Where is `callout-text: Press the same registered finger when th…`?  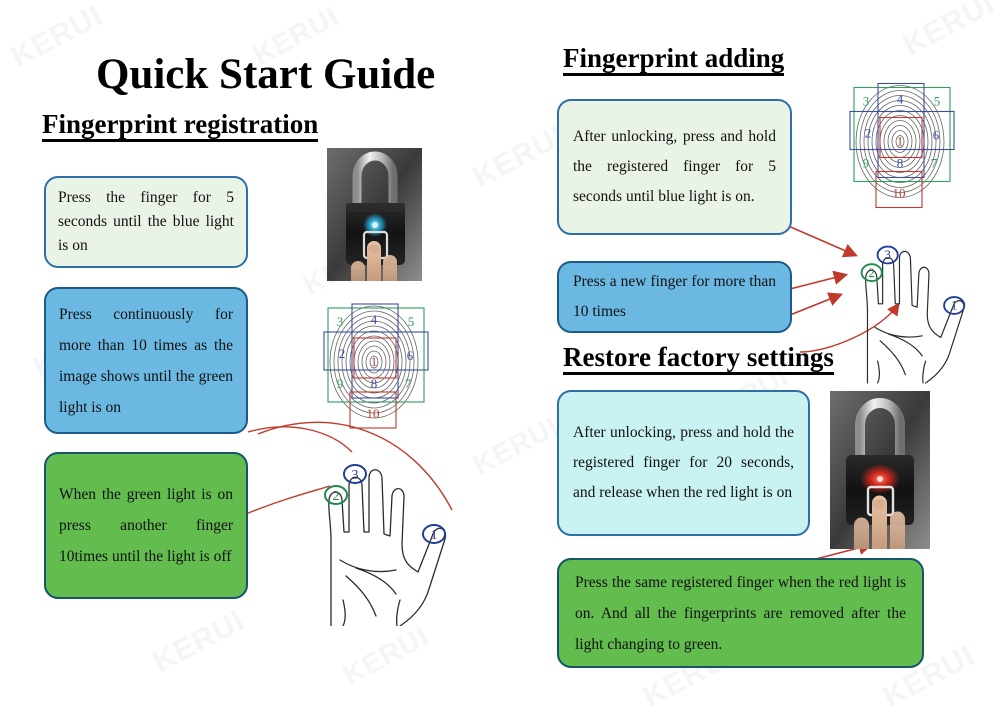 callout-text: Press the same registered finger when th… is located at coordinates (740, 613).